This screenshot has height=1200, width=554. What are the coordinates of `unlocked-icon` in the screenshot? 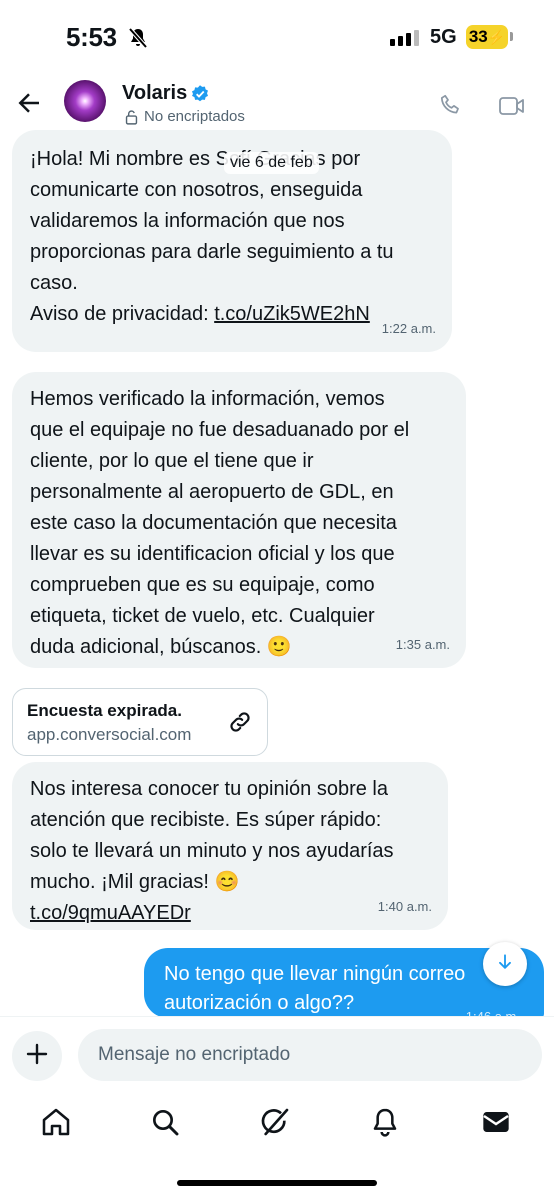 It's located at (131, 120).